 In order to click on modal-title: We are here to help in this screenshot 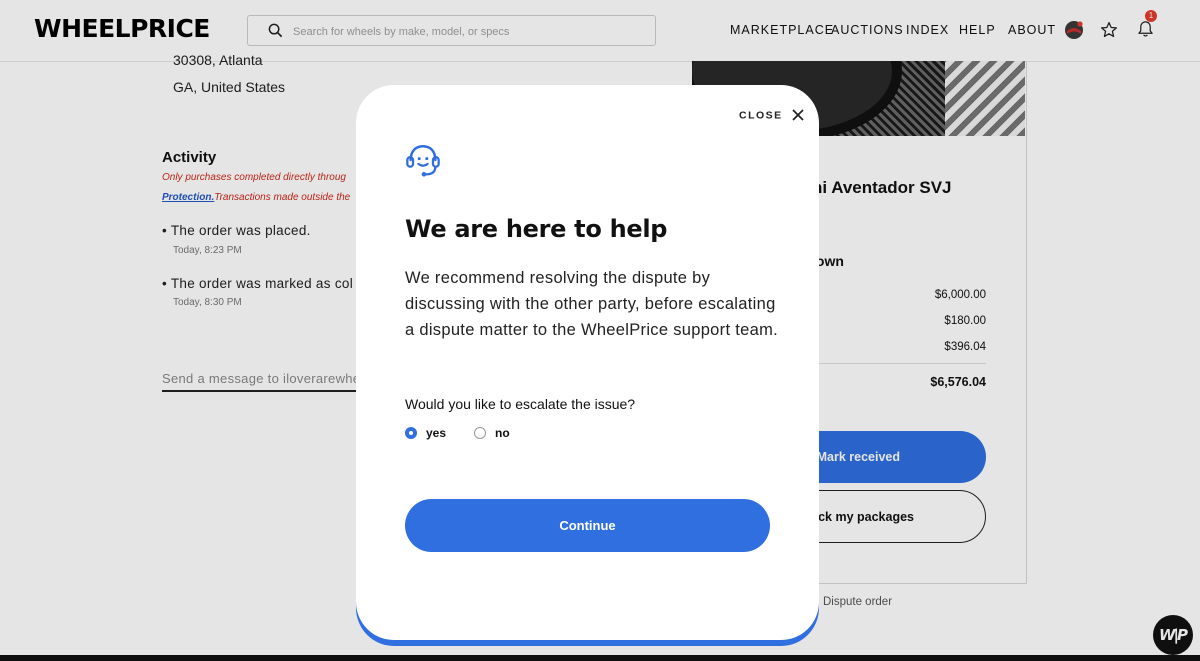, I will do `click(536, 229)`.